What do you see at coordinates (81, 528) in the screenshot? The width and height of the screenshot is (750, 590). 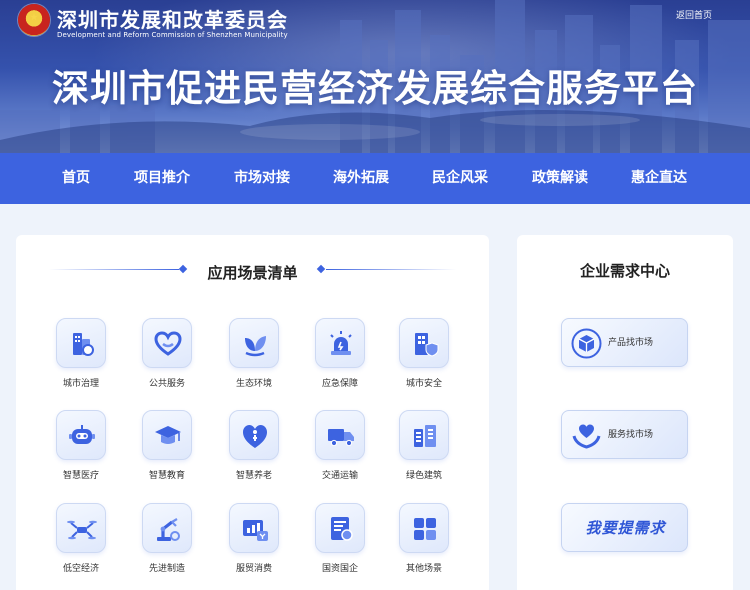 I see `drone-icon` at bounding box center [81, 528].